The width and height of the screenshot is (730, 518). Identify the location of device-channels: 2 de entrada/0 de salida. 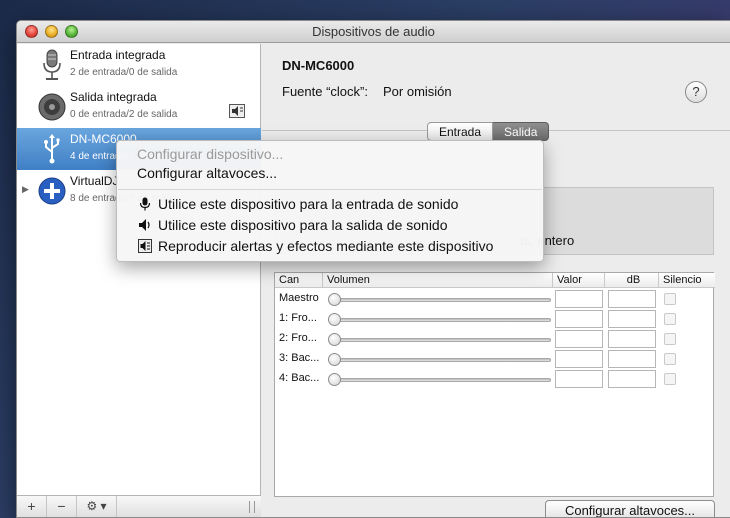
(124, 72).